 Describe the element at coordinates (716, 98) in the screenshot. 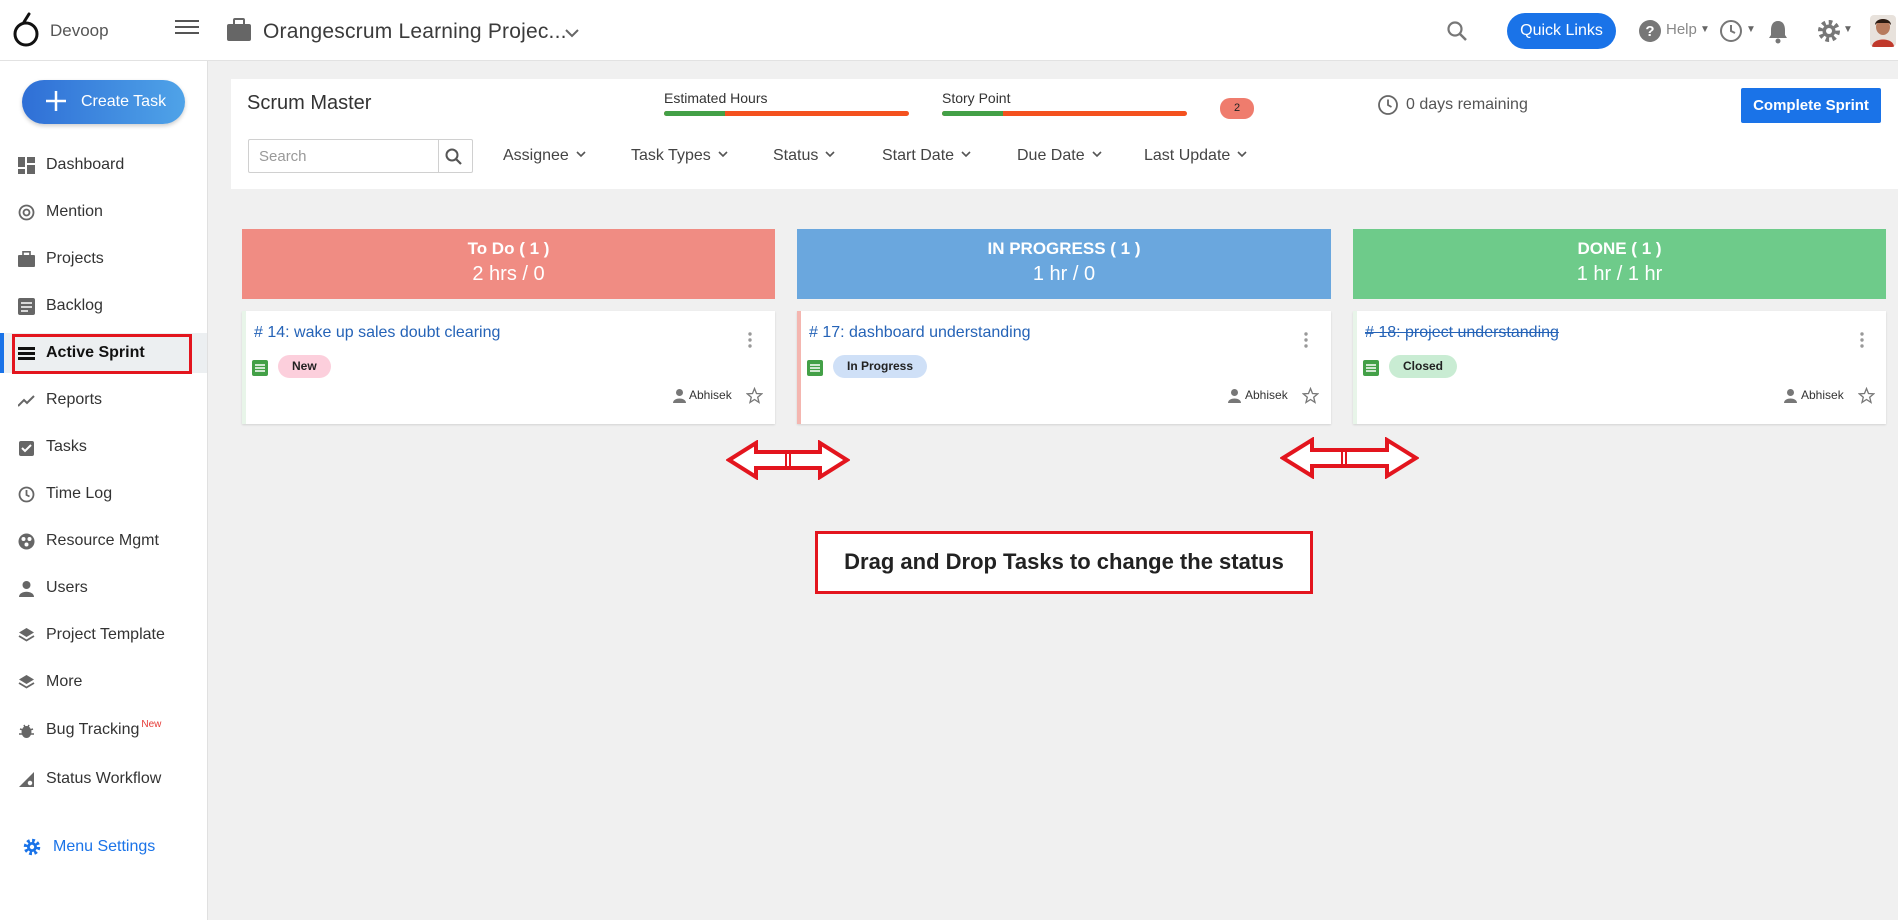

I see `estimated-hours-label: Estimated Hours` at that location.